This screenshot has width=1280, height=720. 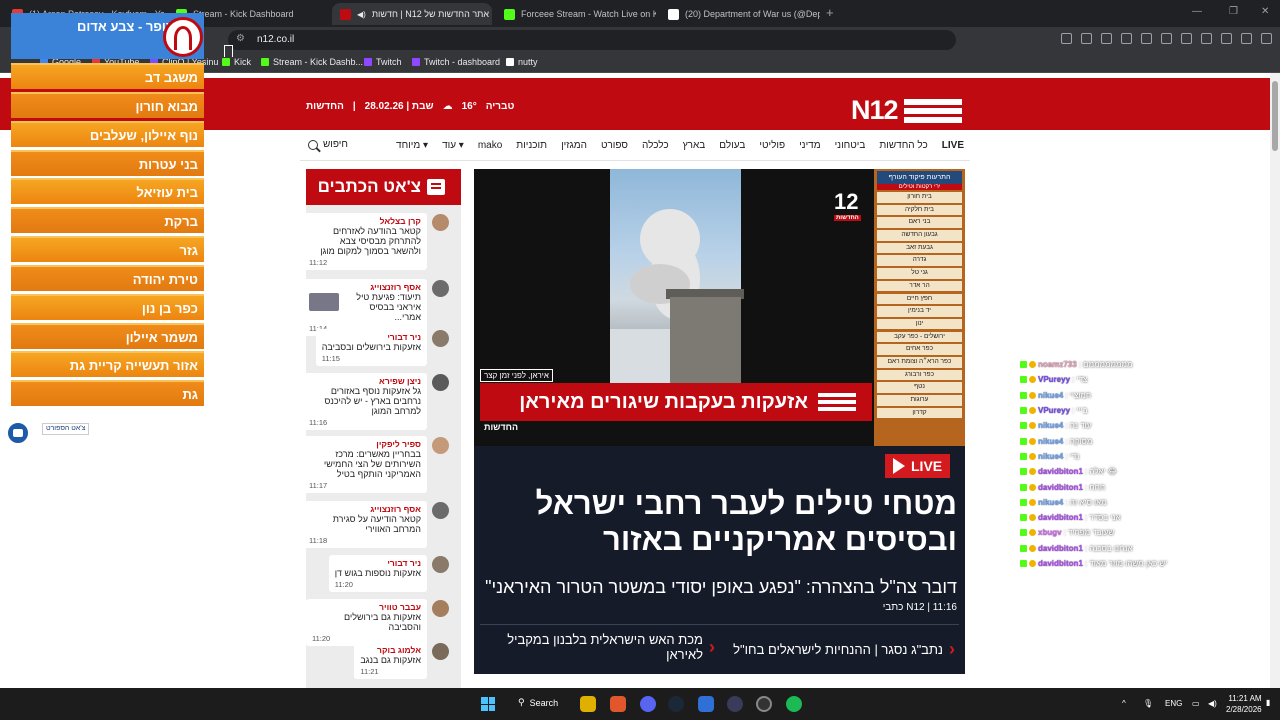 I want to click on audio-icon: ◀), so click(x=361, y=14).